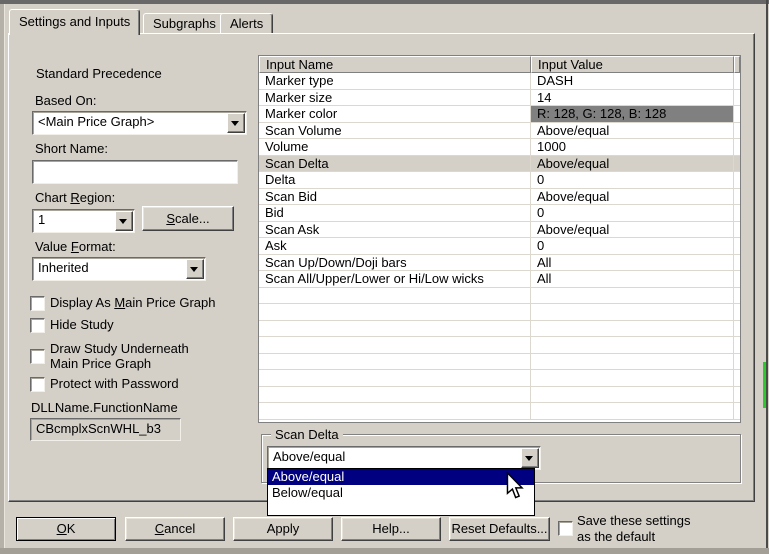  What do you see at coordinates (767, 277) in the screenshot?
I see `window-right-edge` at bounding box center [767, 277].